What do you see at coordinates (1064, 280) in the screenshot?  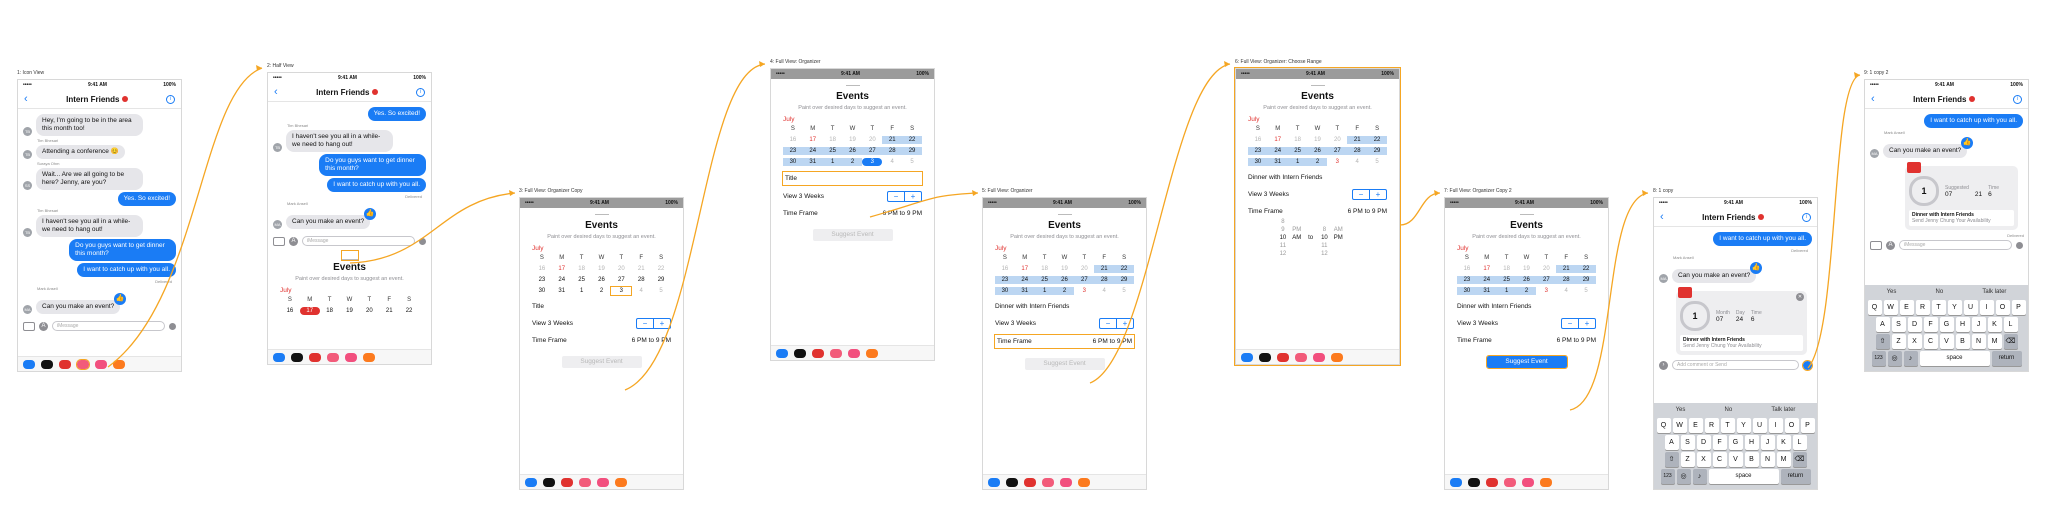 I see `calendar-day: 26` at bounding box center [1064, 280].